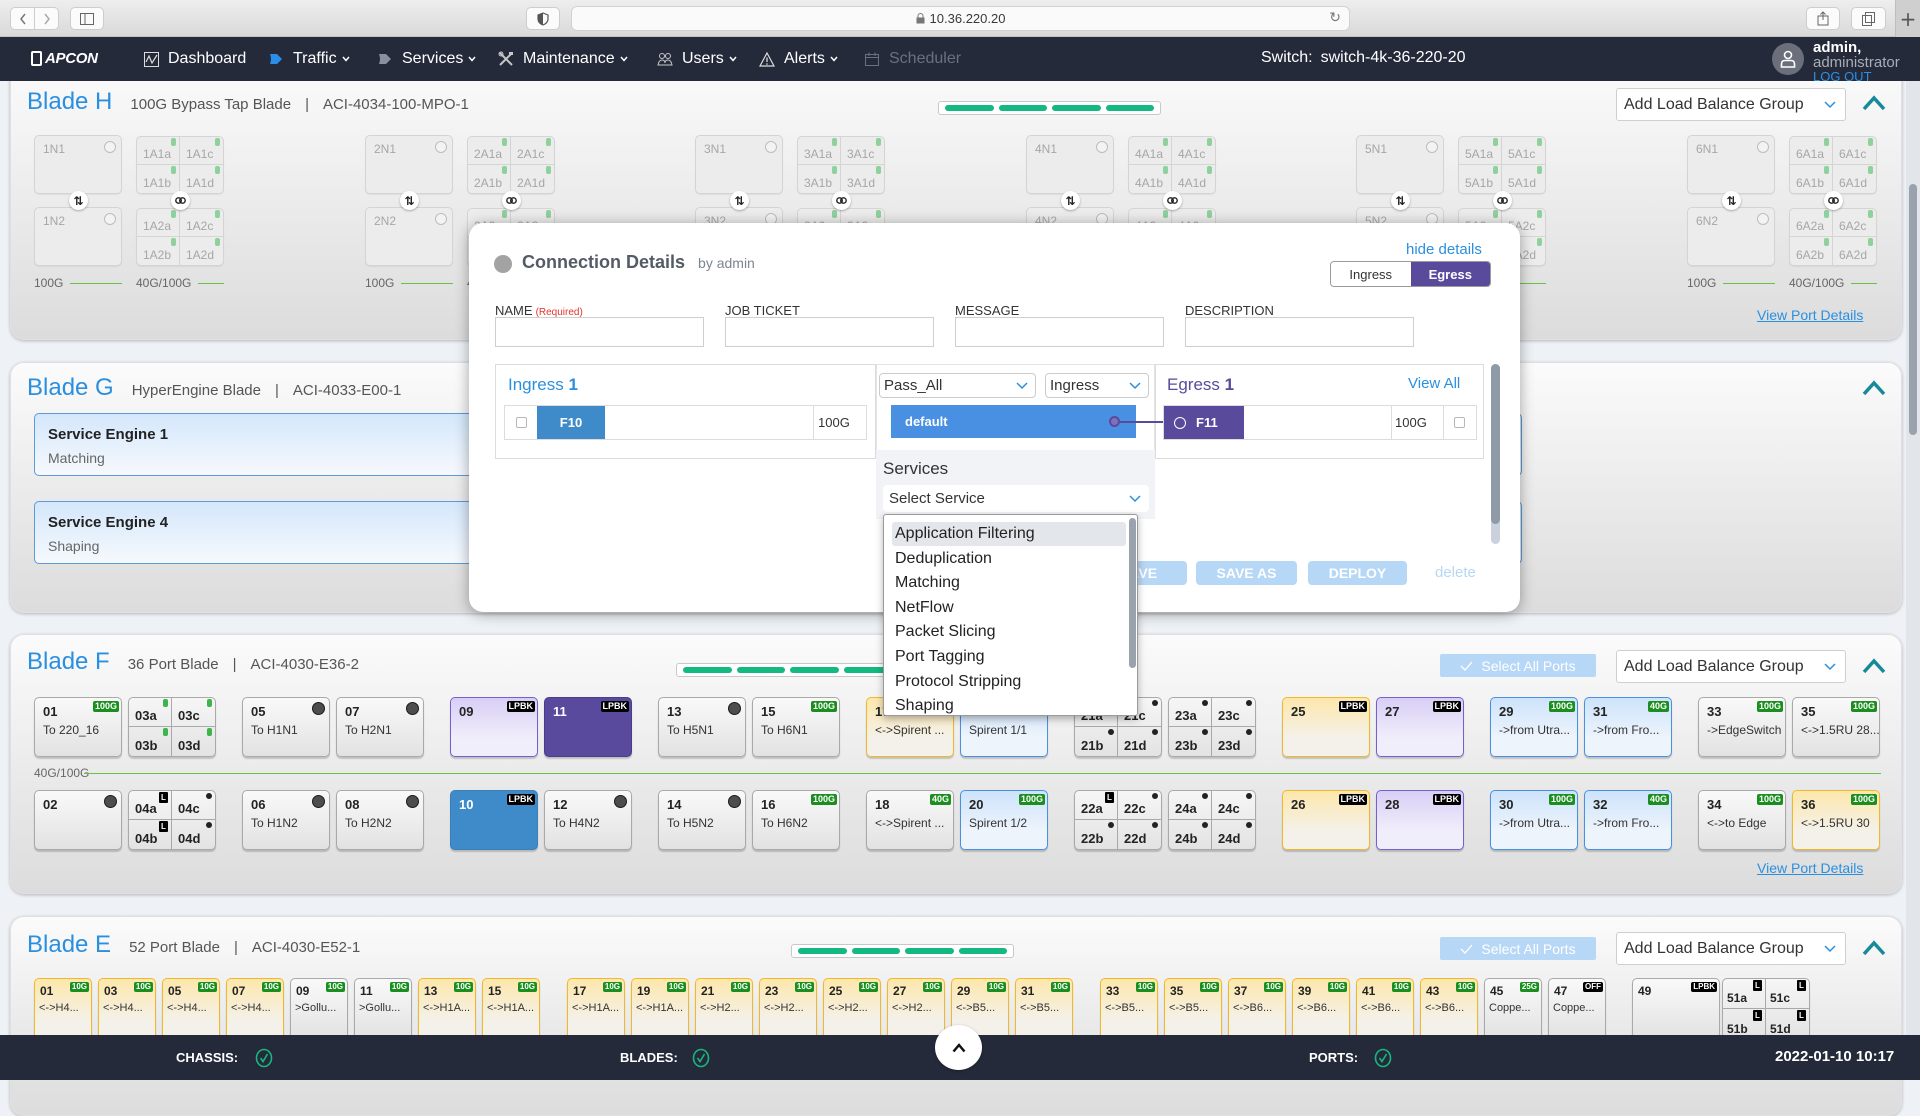 This screenshot has height=1116, width=1920. Describe the element at coordinates (193, 834) in the screenshot. I see `sub-port: 04d` at that location.